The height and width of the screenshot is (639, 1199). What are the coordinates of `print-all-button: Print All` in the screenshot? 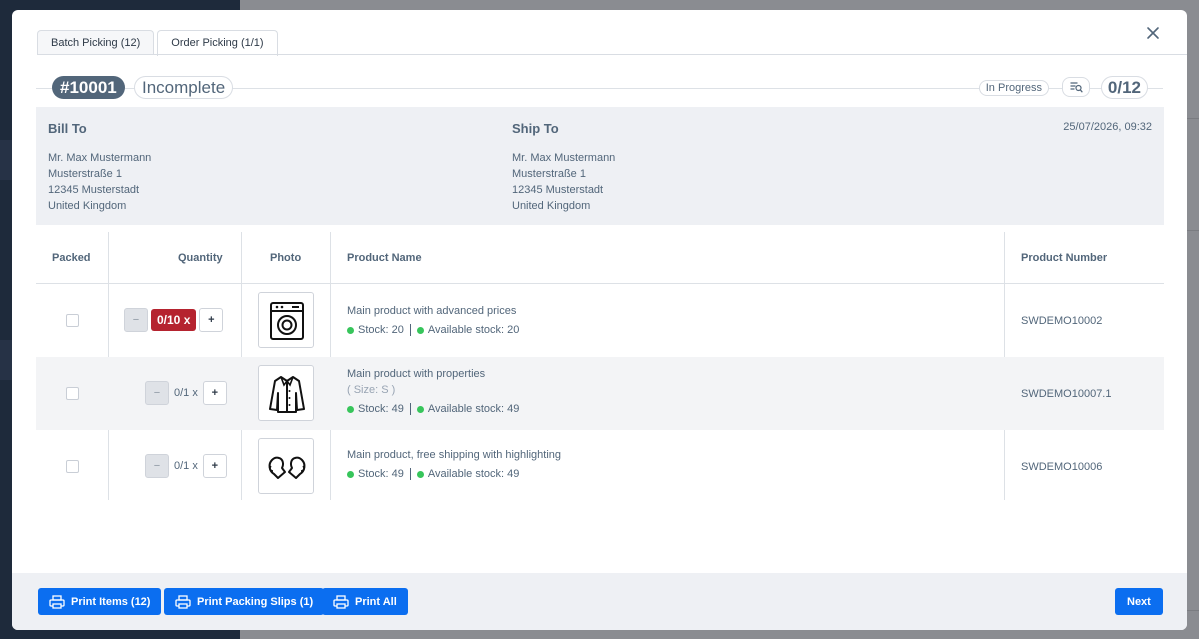 It's located at (365, 601).